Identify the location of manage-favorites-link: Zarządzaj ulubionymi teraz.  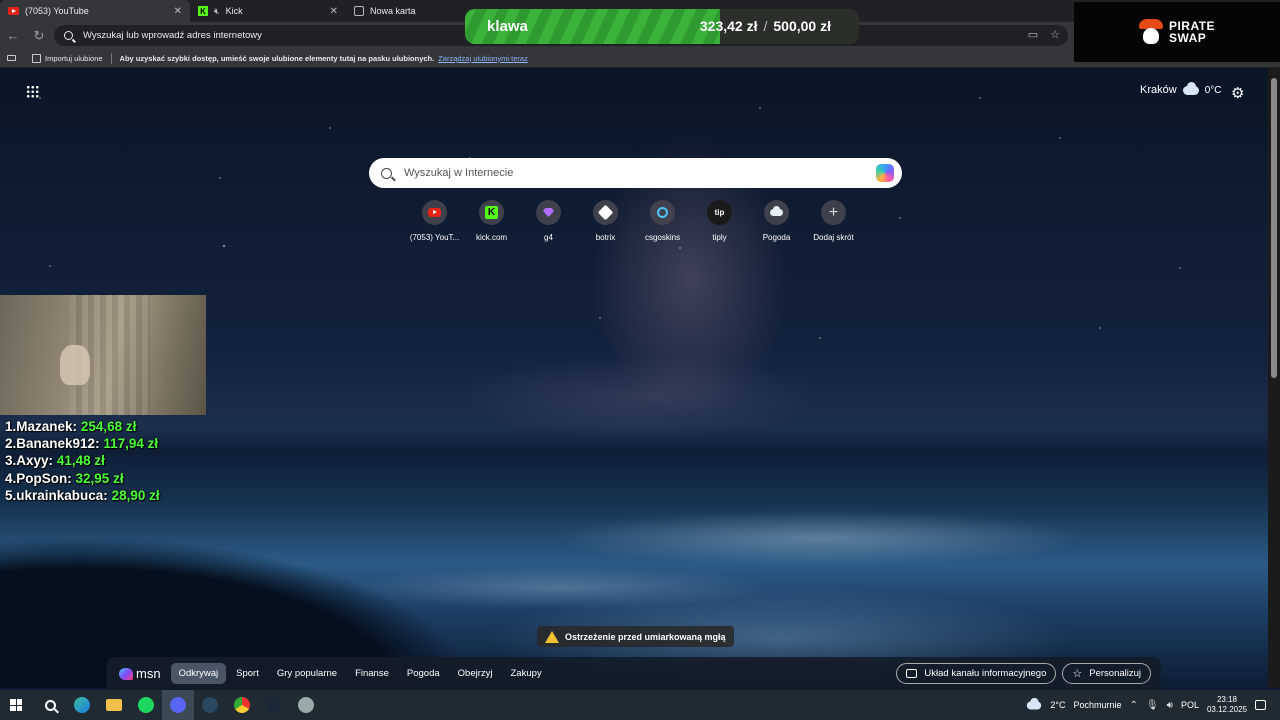
(483, 58).